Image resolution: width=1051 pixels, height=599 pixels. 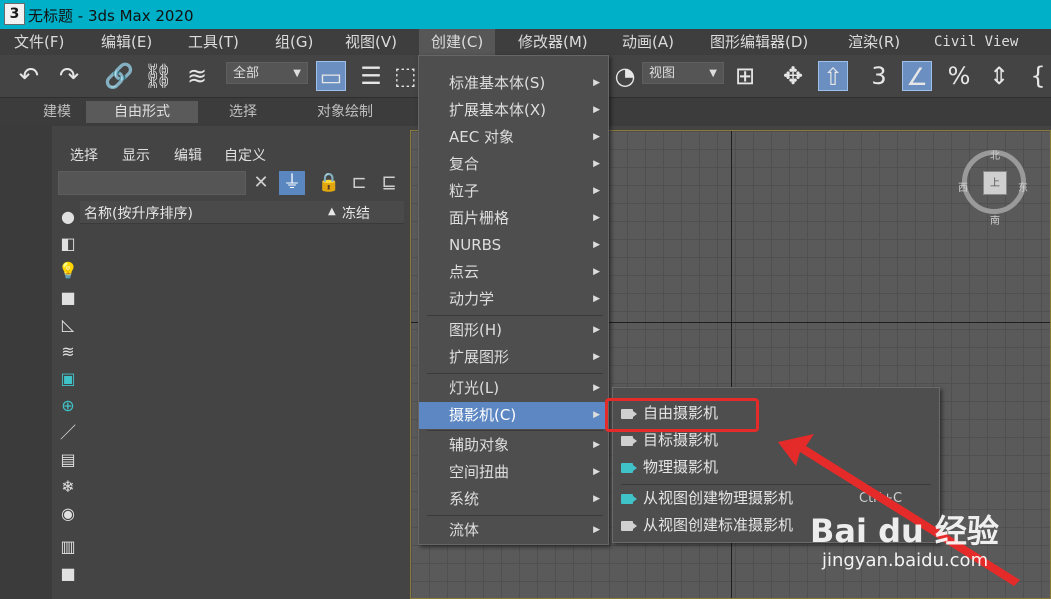 I want to click on menu-item-extended-shapes: 扩展图形 ▶, so click(x=513, y=357).